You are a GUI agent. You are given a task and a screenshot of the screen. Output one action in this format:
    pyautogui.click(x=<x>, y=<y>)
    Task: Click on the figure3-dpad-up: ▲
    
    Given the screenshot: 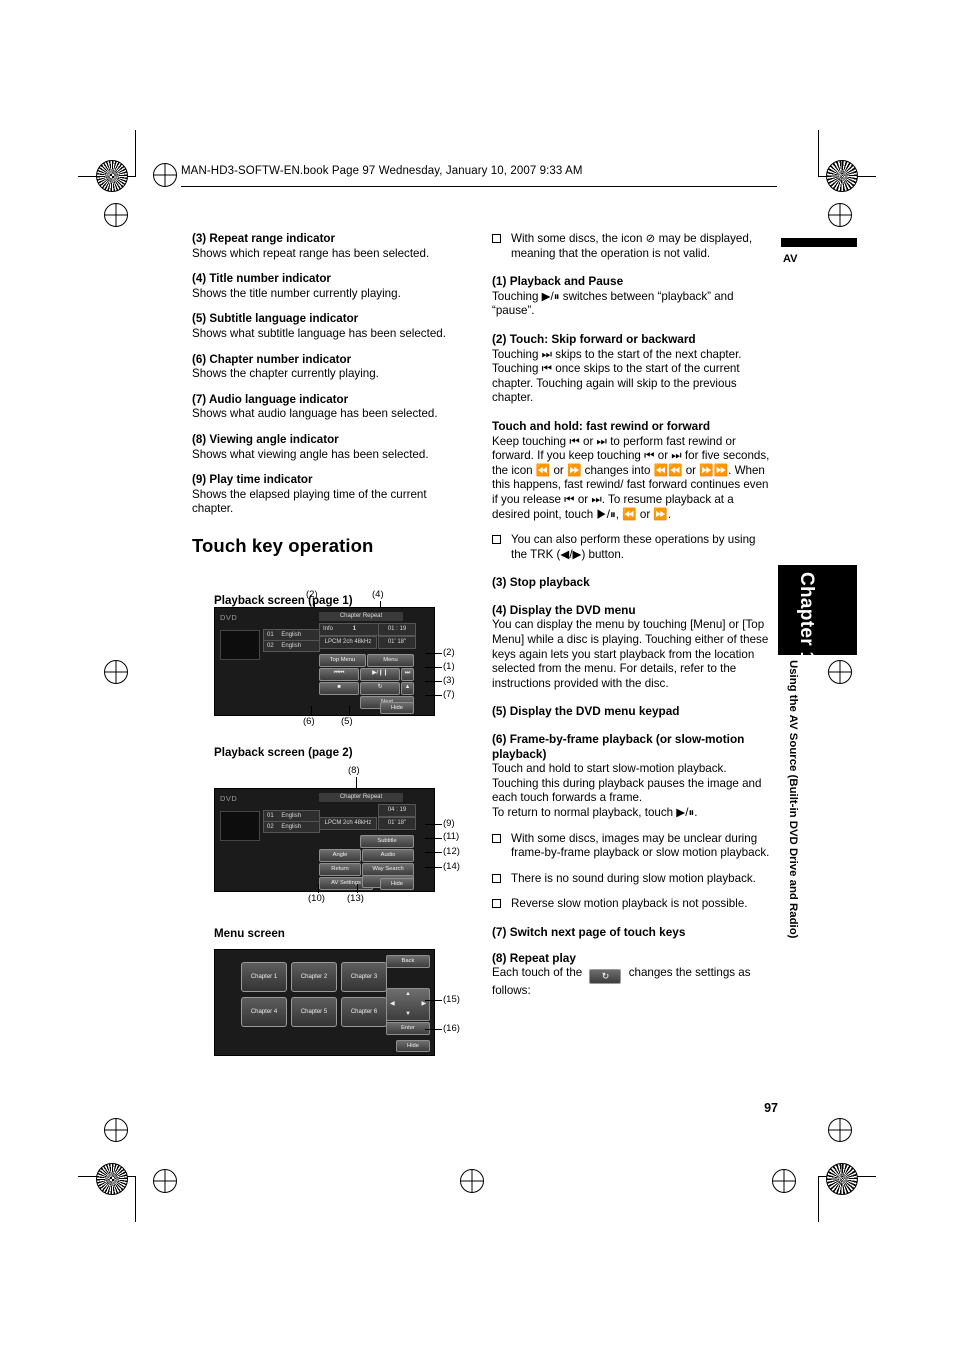 What is the action you would take?
    pyautogui.click(x=408, y=994)
    